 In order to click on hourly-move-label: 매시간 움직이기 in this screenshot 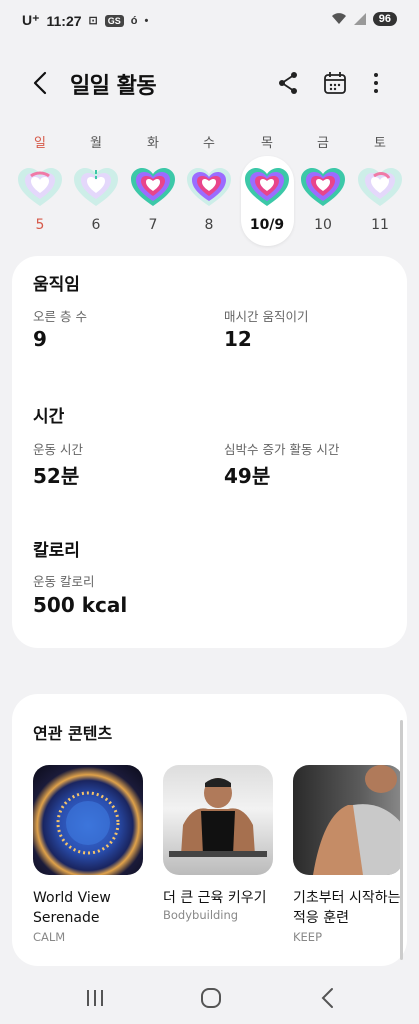, I will do `click(266, 316)`.